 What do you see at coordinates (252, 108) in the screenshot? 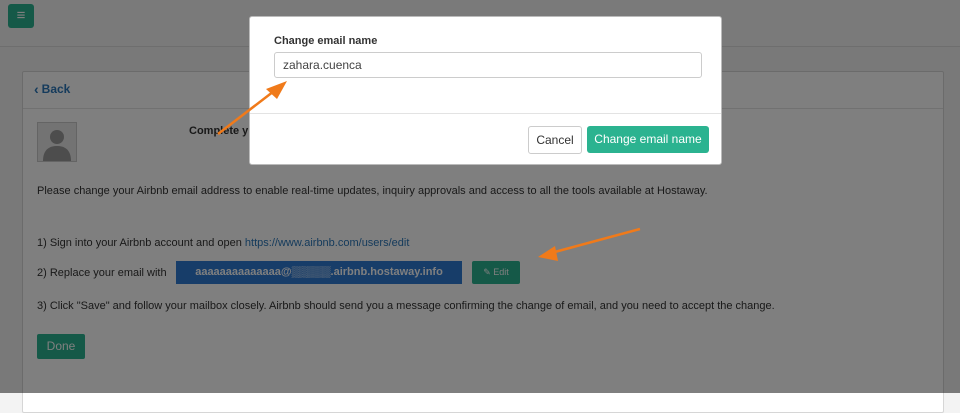
I see `arrow-to-input` at bounding box center [252, 108].